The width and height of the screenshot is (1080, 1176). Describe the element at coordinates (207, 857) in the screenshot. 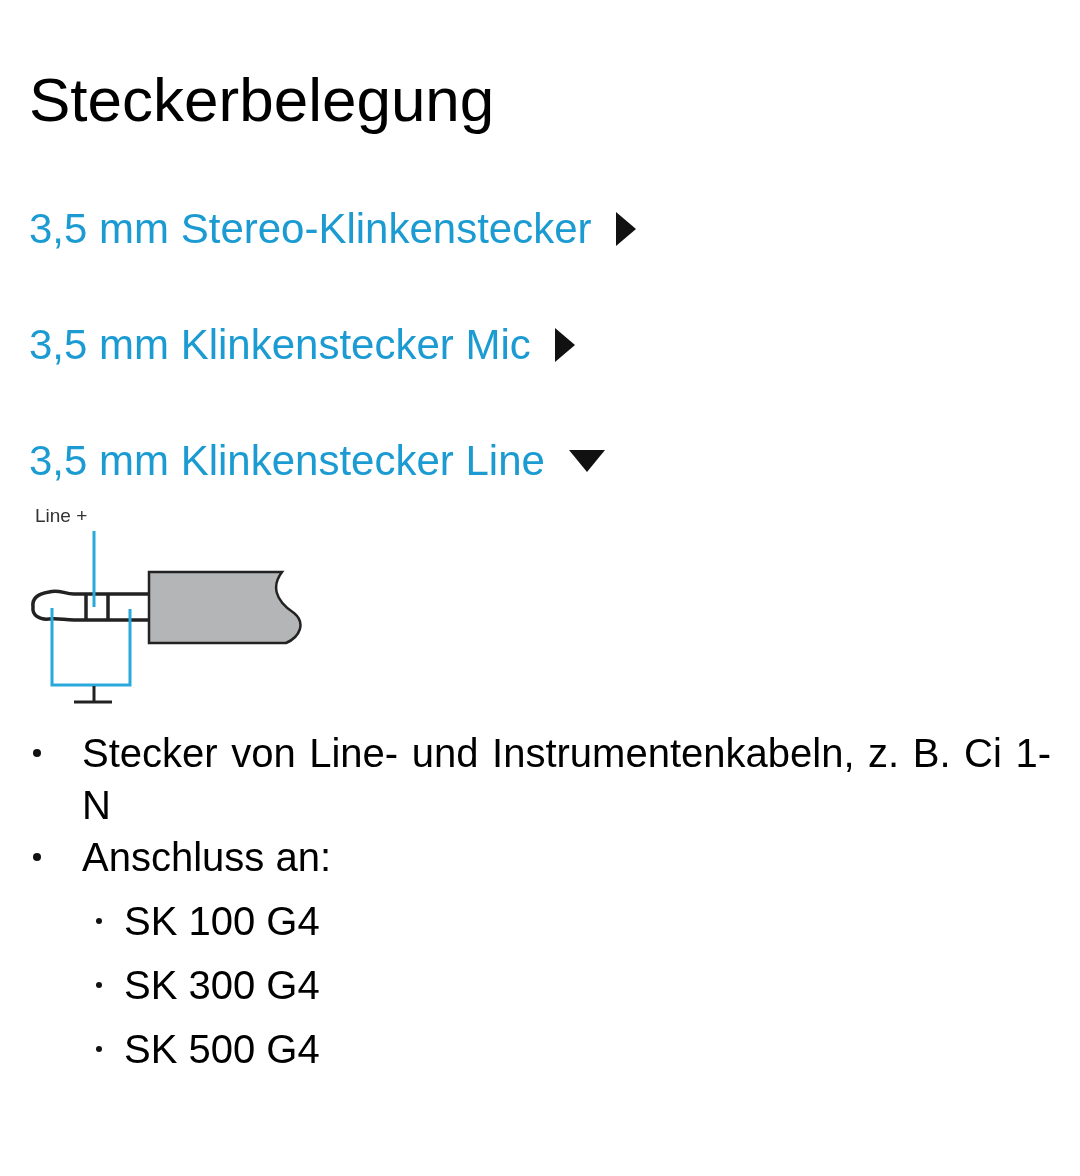

I see `bullet-text: Anschluss an:` at that location.